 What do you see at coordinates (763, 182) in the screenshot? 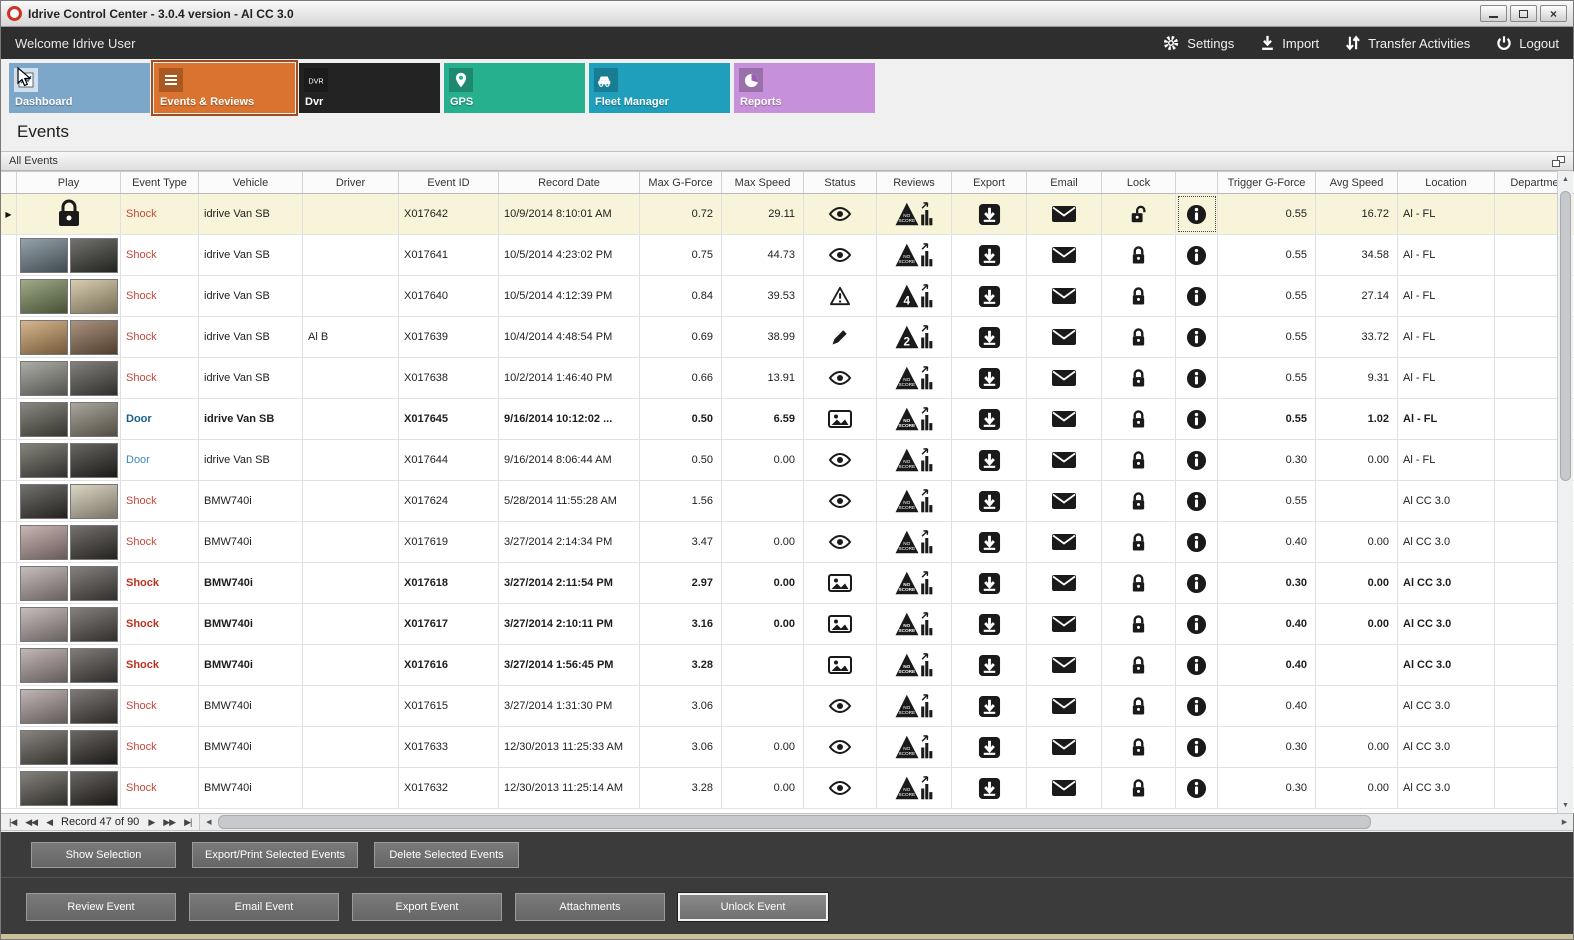
I see `column-header-max-speed: Max Speed` at bounding box center [763, 182].